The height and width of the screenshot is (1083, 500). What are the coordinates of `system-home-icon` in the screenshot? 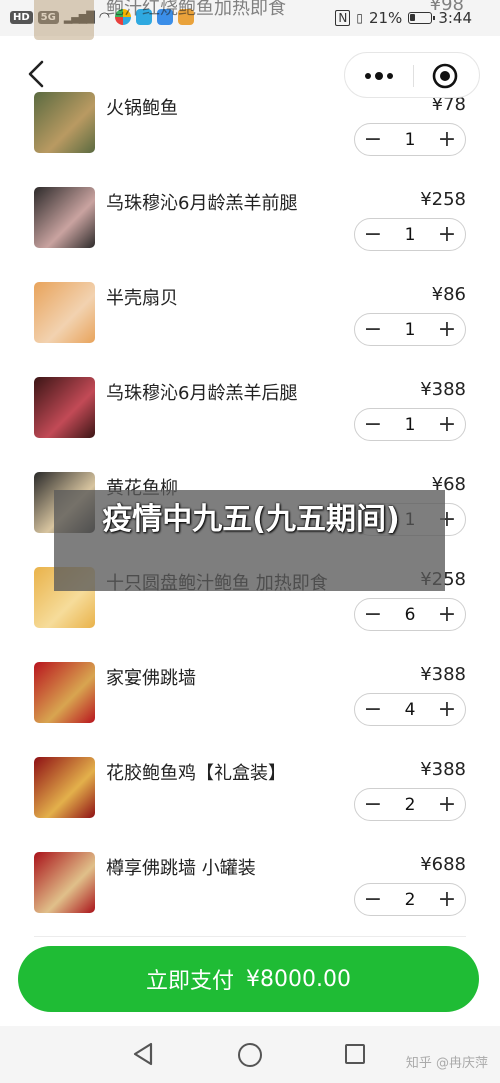 It's located at (250, 1055).